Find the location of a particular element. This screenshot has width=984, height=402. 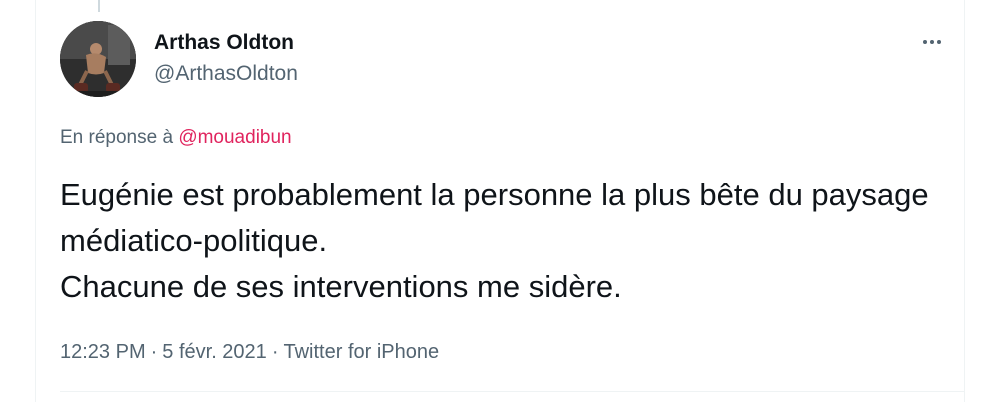

reply-context: En réponse à @mouadibun is located at coordinates (176, 138).